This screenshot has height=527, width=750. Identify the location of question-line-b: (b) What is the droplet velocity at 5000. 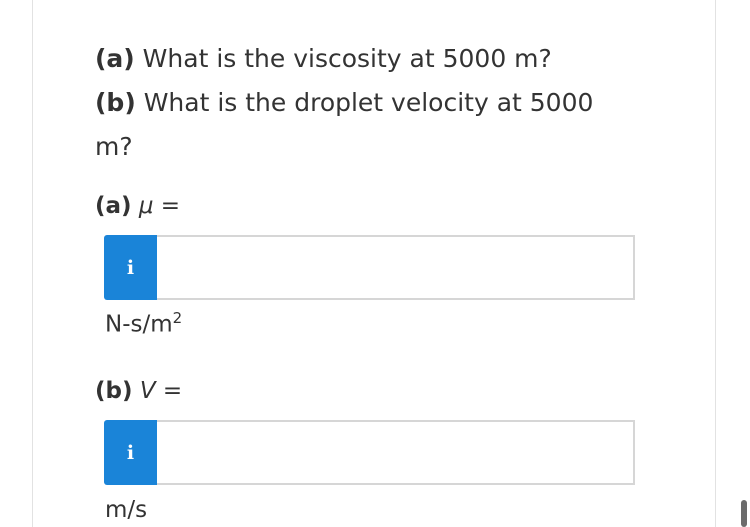
(375, 103).